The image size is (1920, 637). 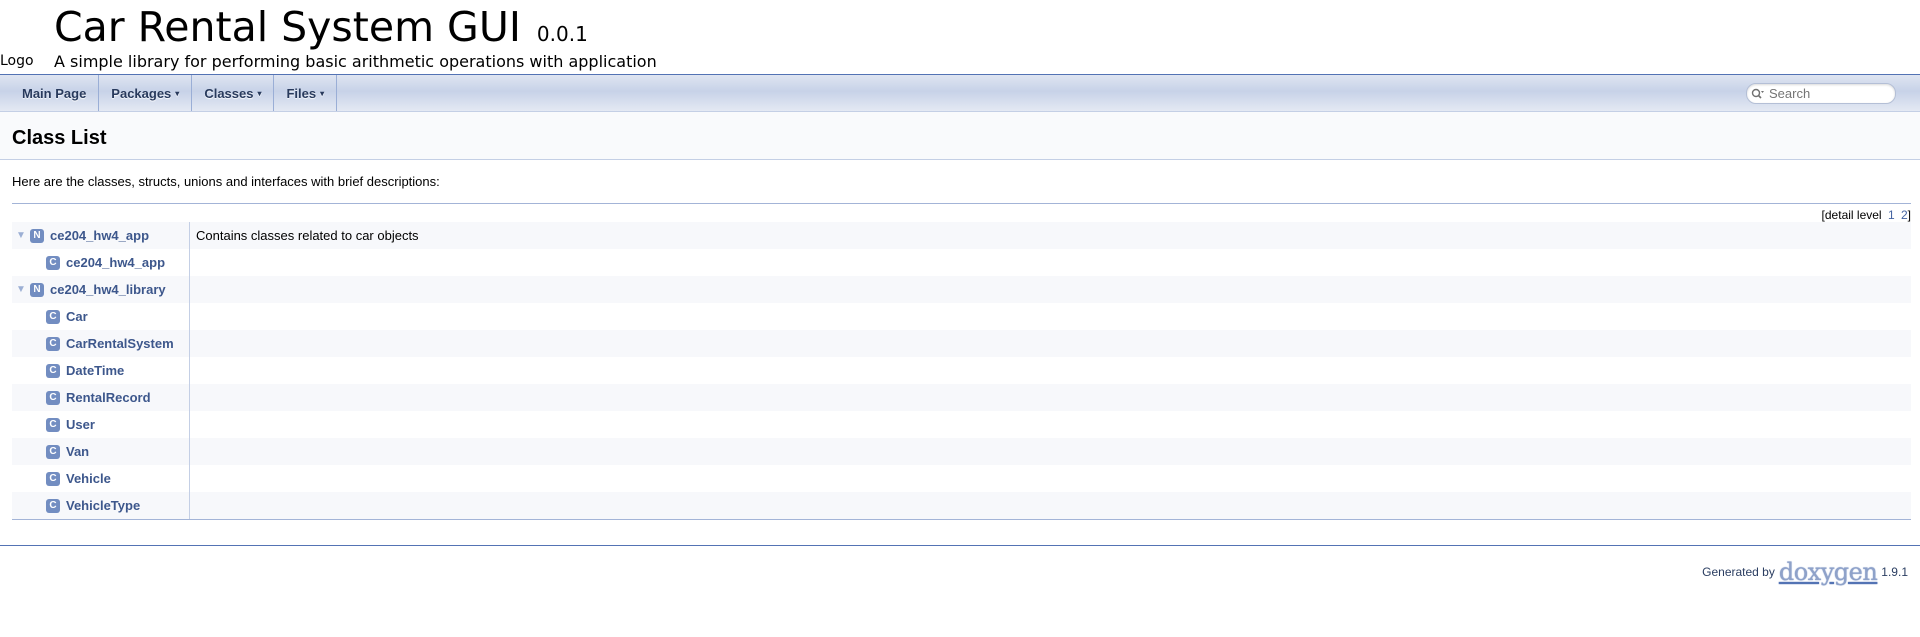 I want to click on class-link: VehicleType, so click(x=103, y=505).